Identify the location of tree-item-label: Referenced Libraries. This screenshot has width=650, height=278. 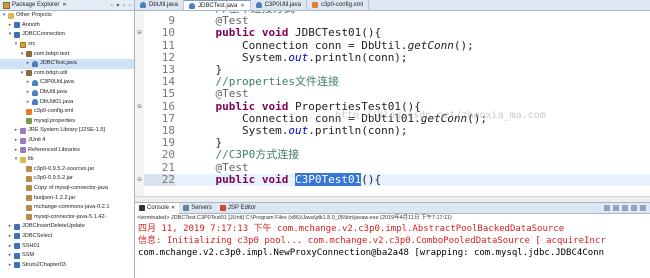
(54, 149).